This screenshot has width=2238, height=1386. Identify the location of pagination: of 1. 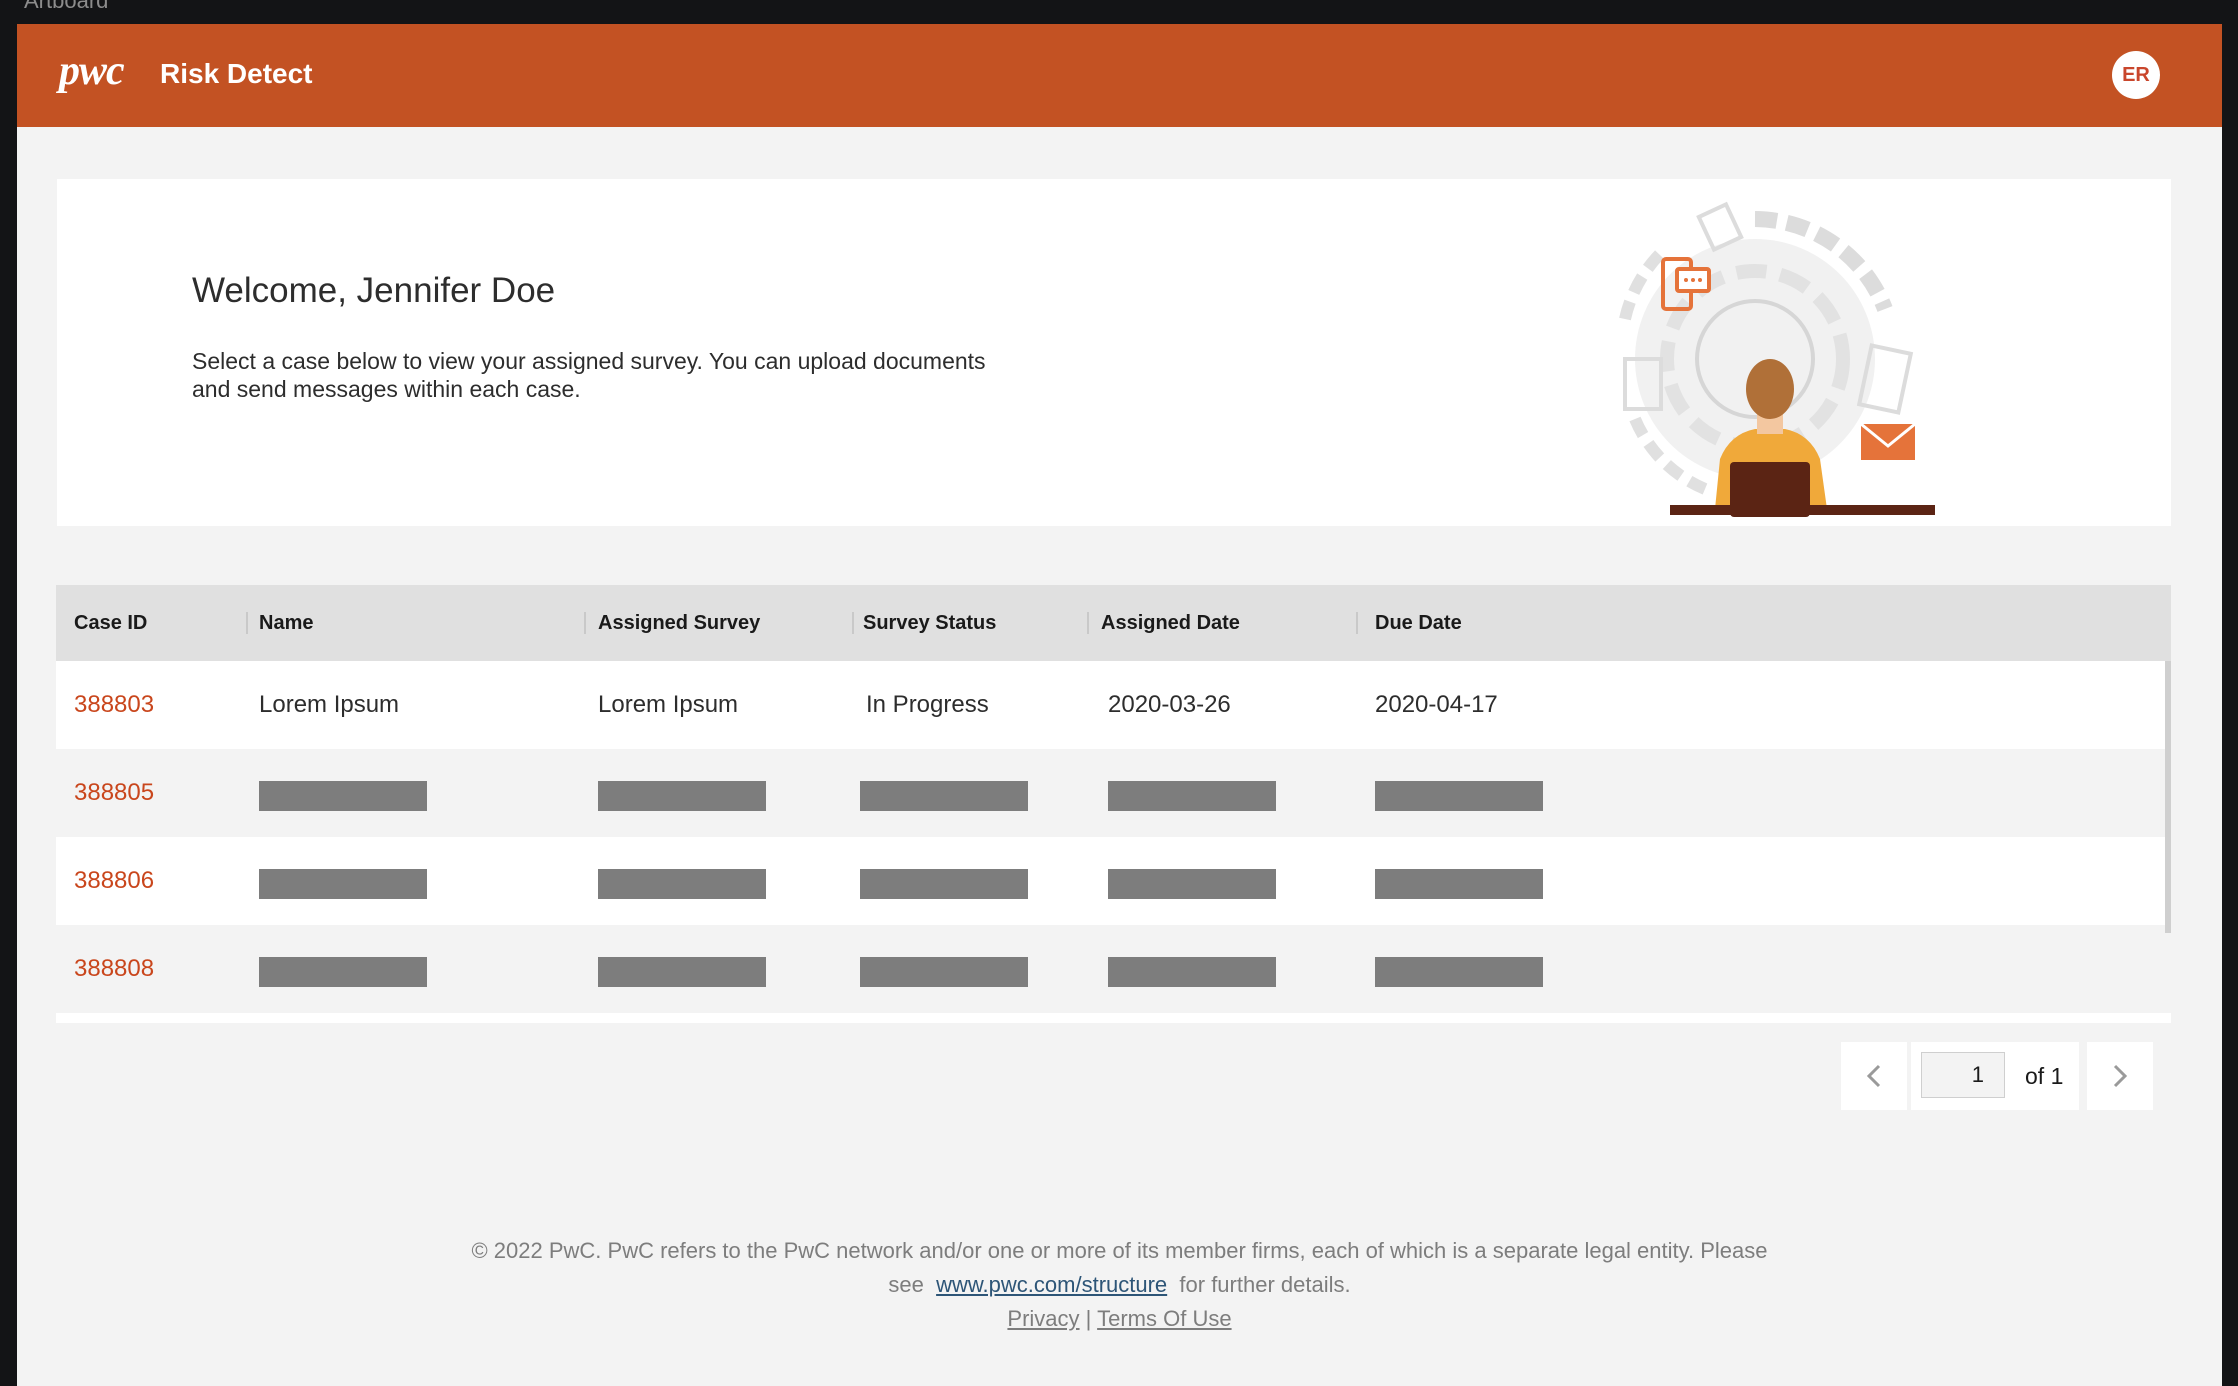
(1997, 1076).